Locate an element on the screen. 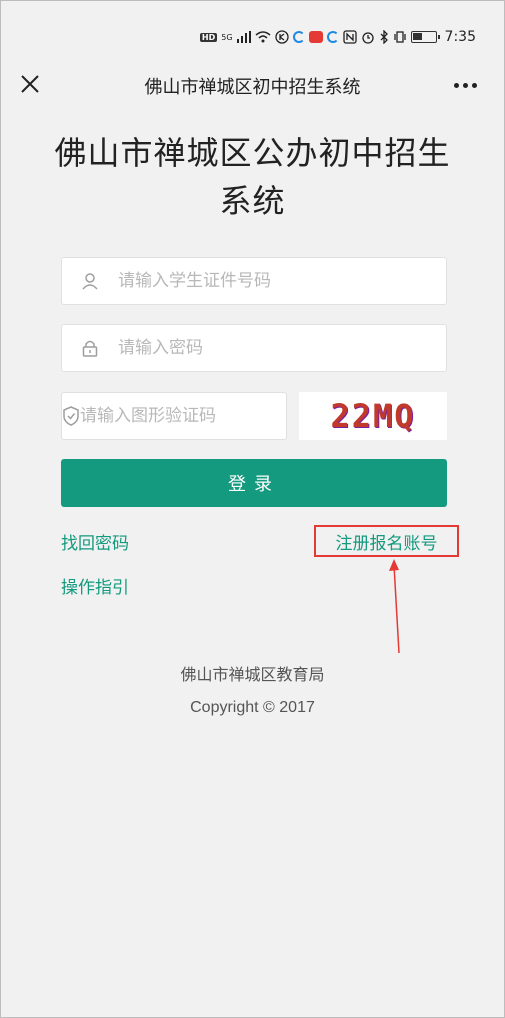  app-notification-icon is located at coordinates (298, 37).